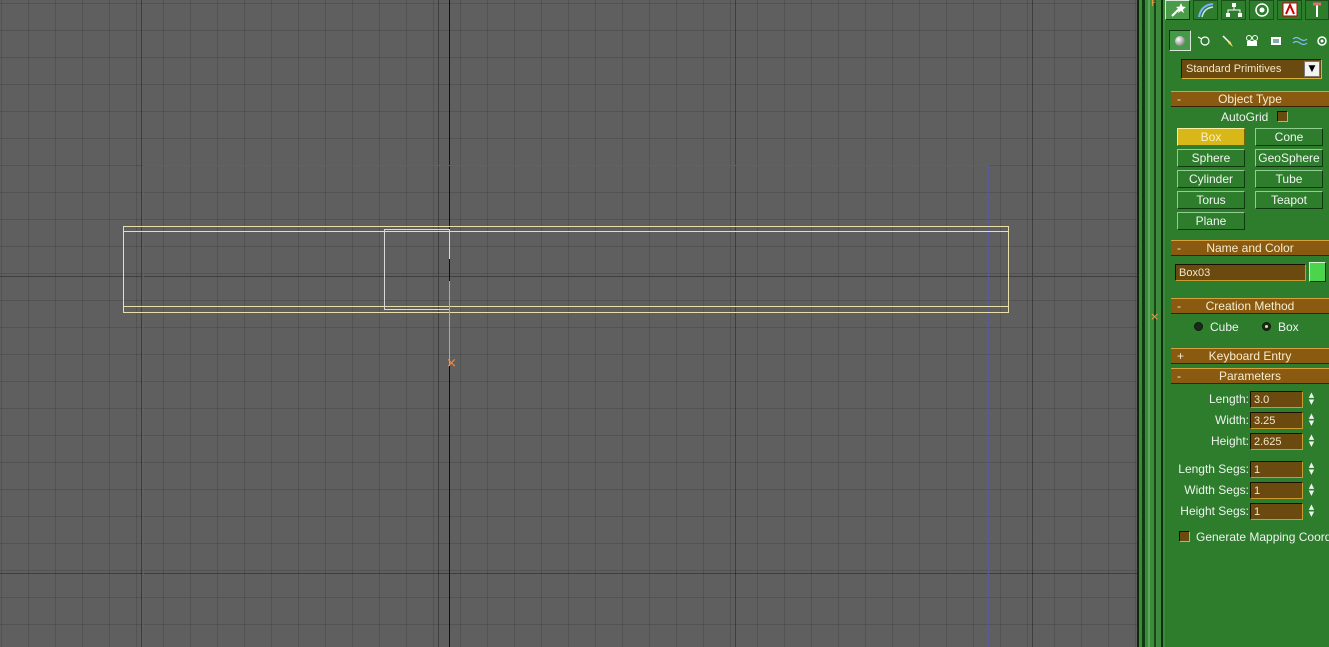  I want to click on helpers-icon, so click(1276, 40).